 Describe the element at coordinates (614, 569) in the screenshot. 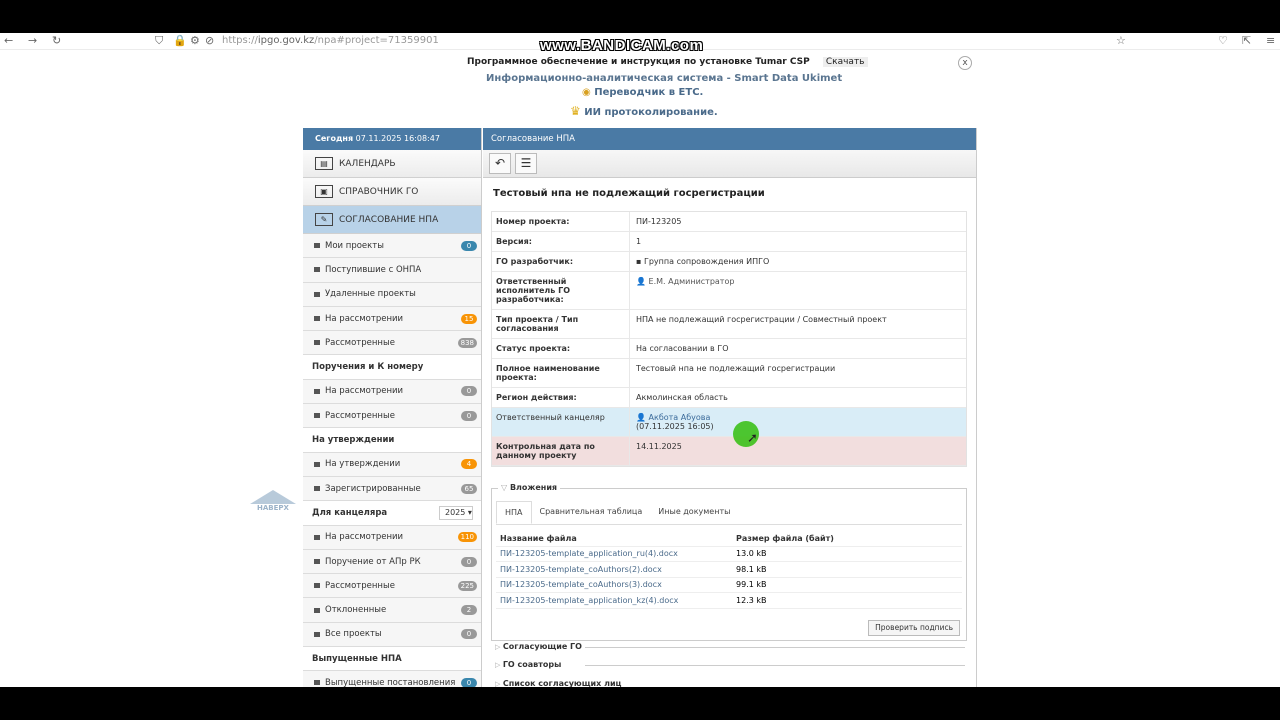

I see `file-link: ПИ-123205-template_coAuthors(2).docx` at that location.